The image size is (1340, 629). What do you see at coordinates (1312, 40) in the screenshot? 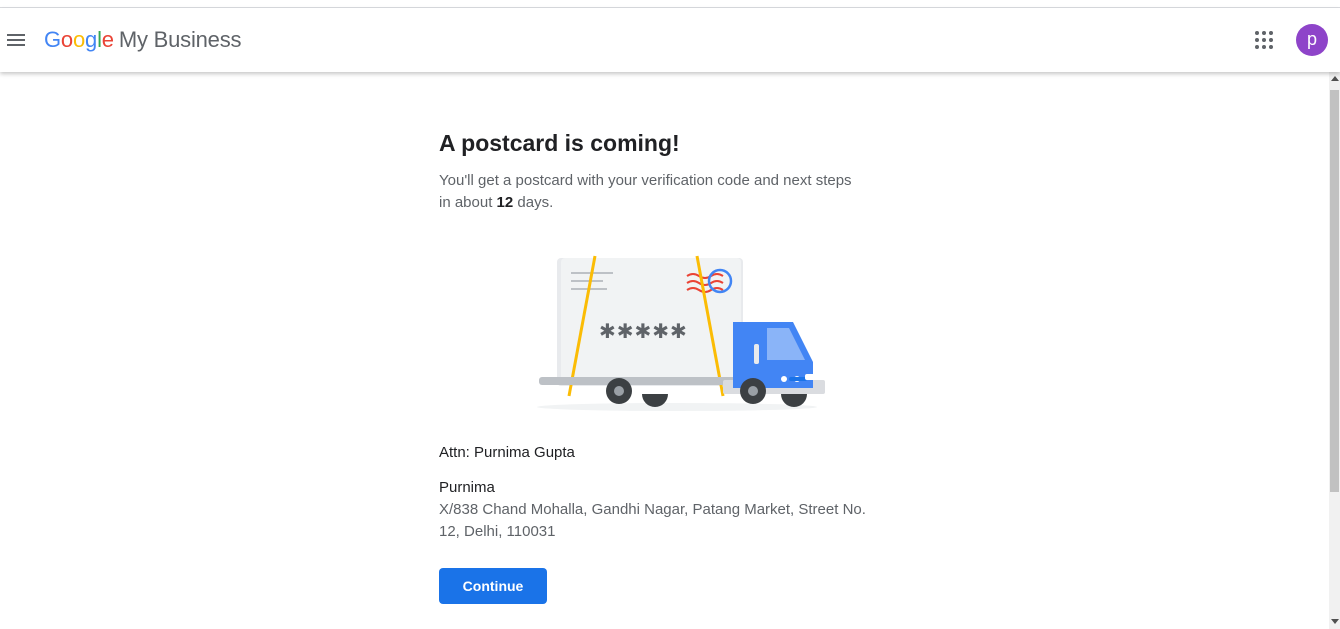
I see `account-avatar: p` at bounding box center [1312, 40].